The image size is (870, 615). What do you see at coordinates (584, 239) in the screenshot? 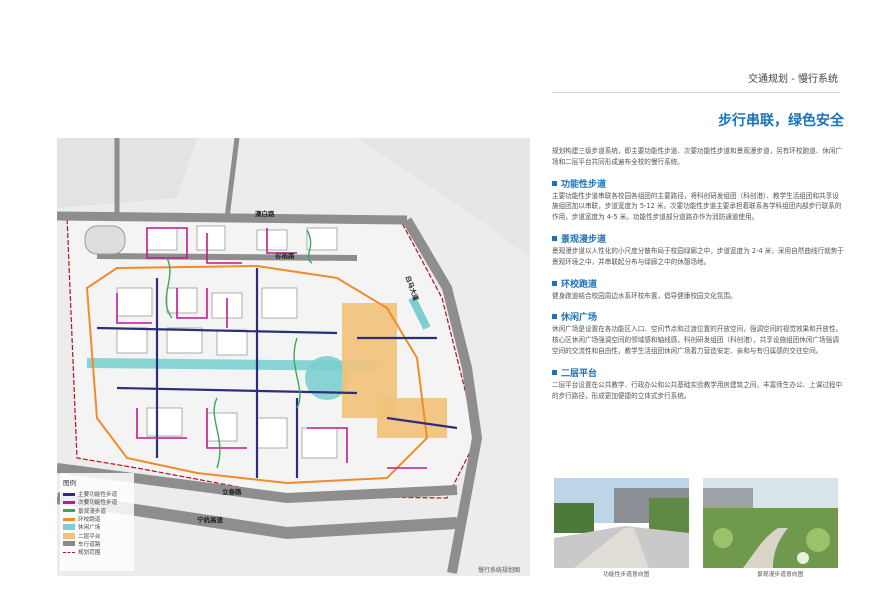
I see `section-title-text: 景观漫步道` at bounding box center [584, 239].